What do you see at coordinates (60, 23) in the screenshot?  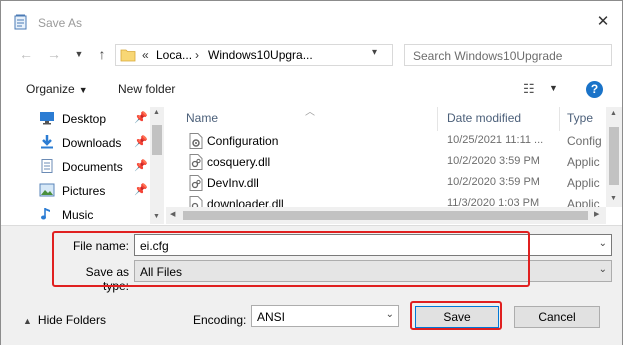 I see `window-title: Save As` at bounding box center [60, 23].